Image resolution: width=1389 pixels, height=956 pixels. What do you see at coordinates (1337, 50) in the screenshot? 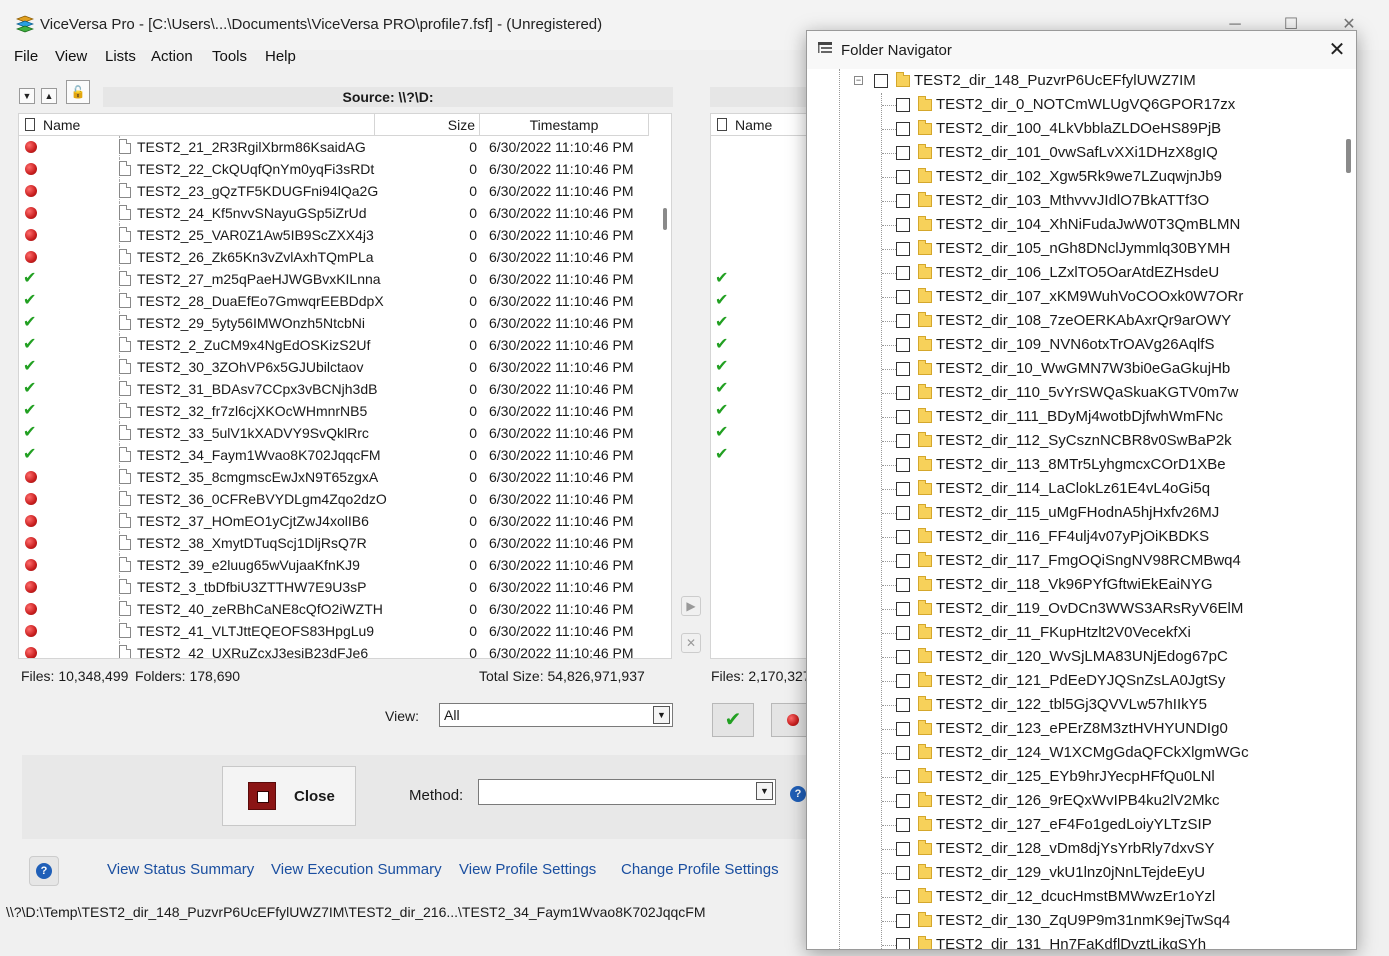
I see `close-icon: ✕` at bounding box center [1337, 50].